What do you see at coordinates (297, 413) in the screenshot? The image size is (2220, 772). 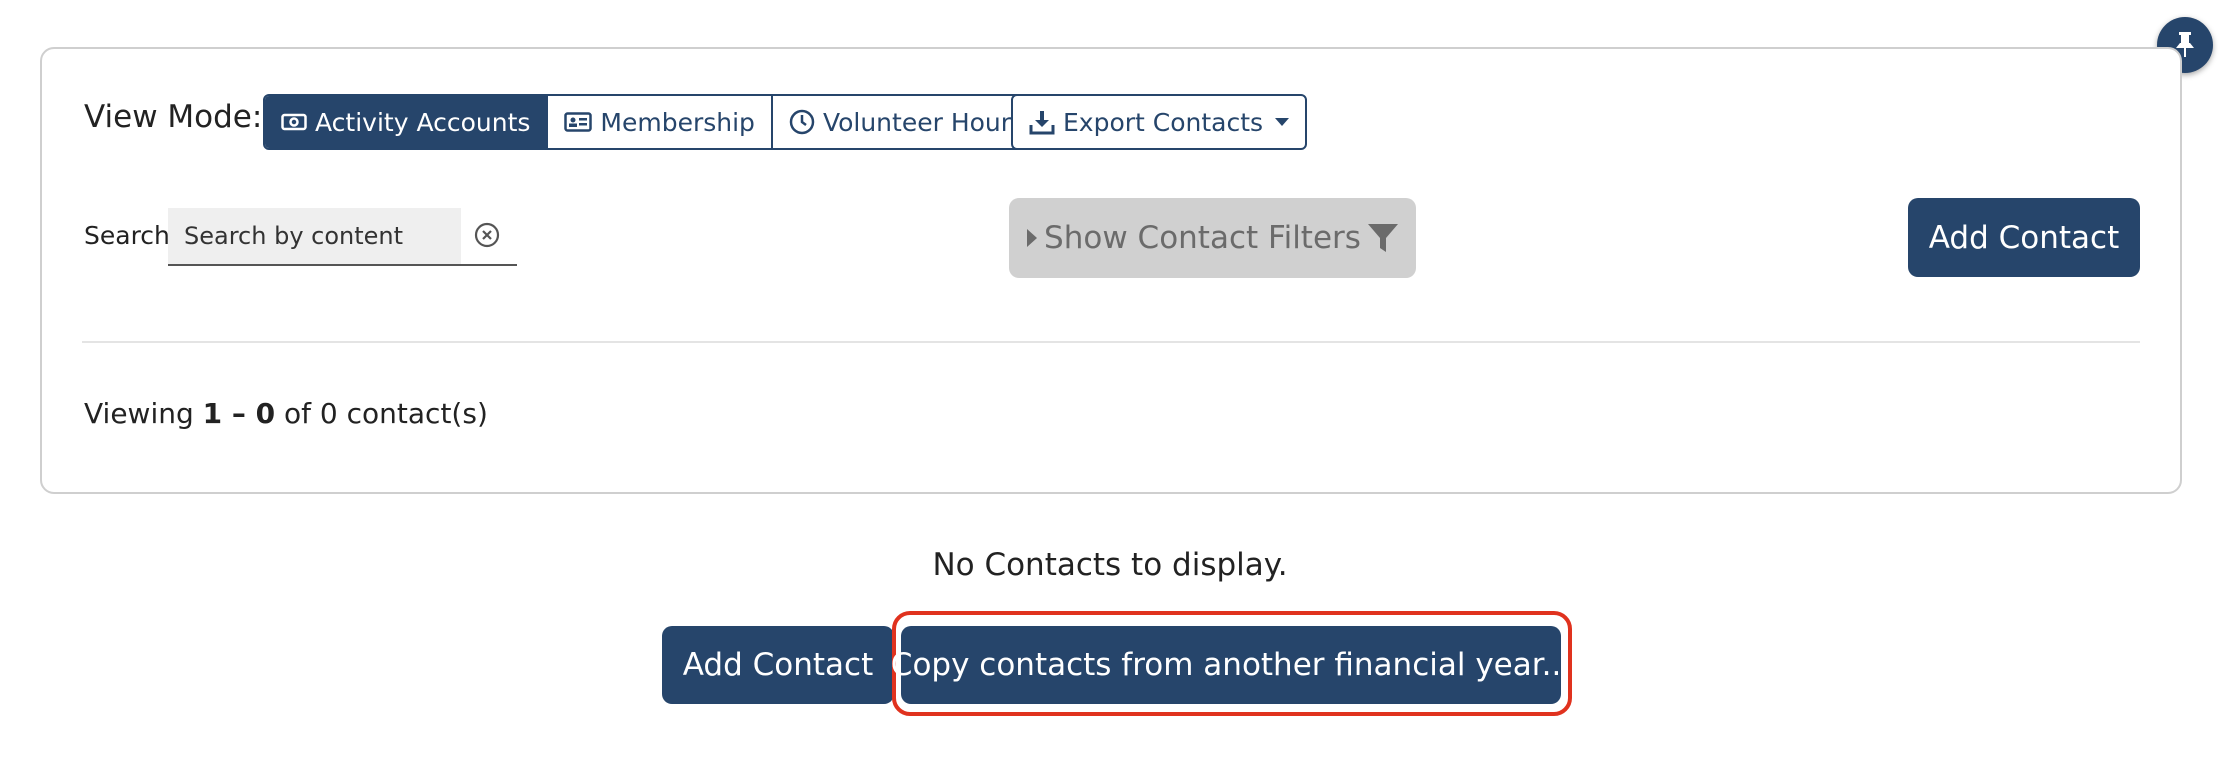 I see `viewing-middle: of` at bounding box center [297, 413].